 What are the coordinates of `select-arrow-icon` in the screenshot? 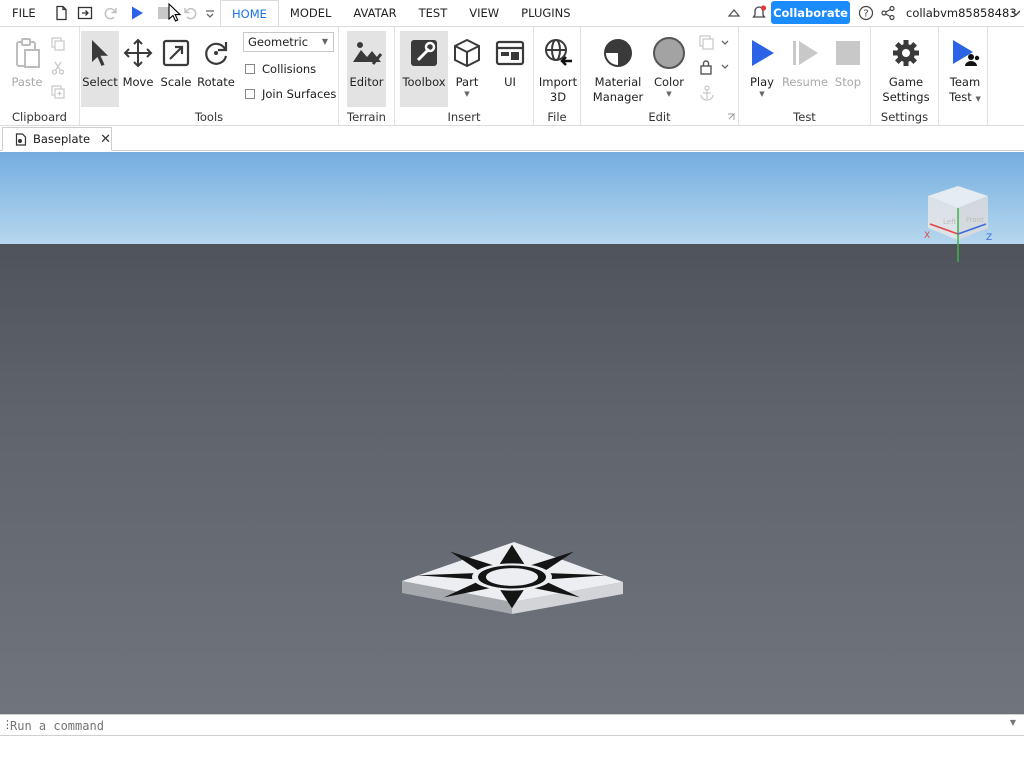 It's located at (100, 53).